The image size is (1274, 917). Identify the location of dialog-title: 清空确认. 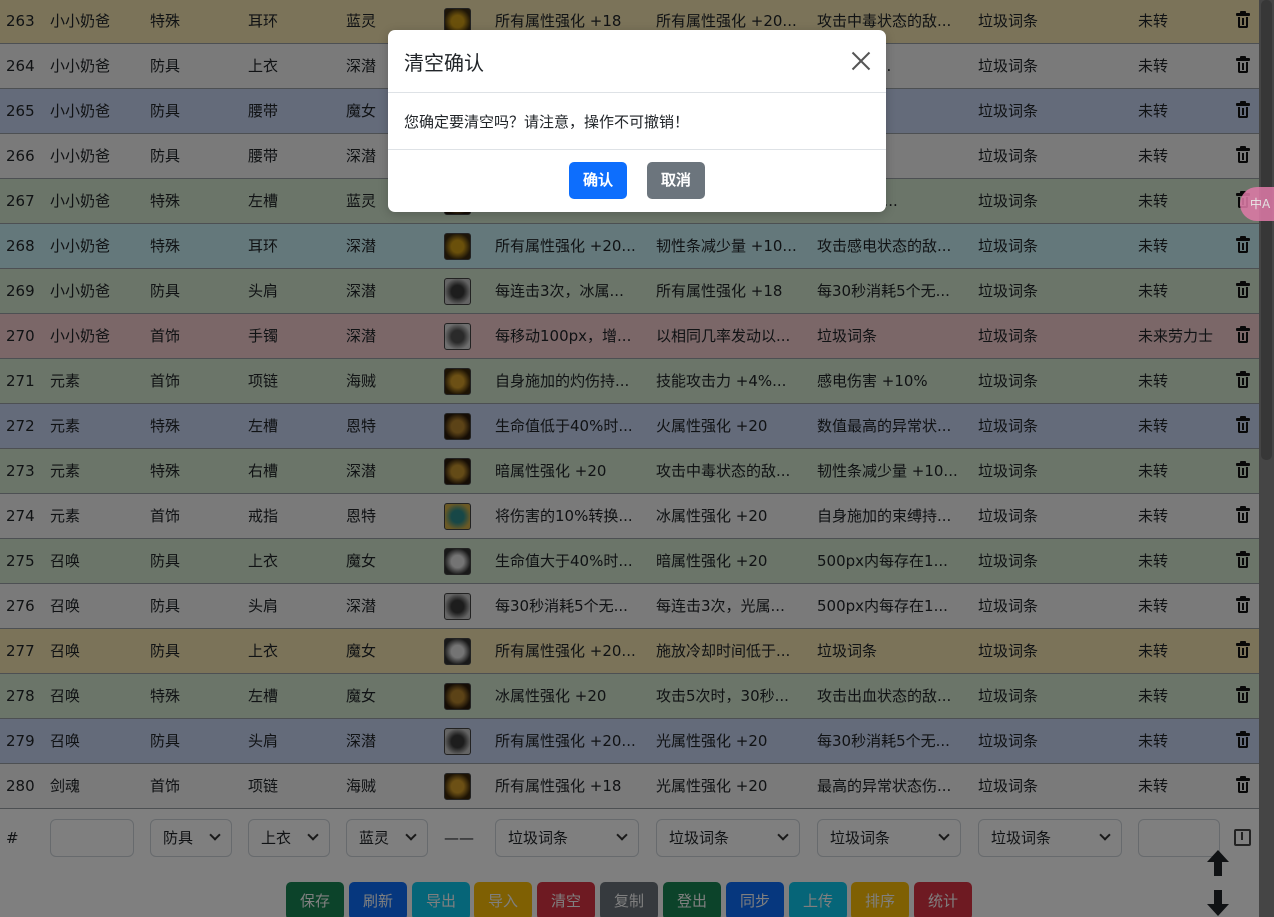
(444, 63).